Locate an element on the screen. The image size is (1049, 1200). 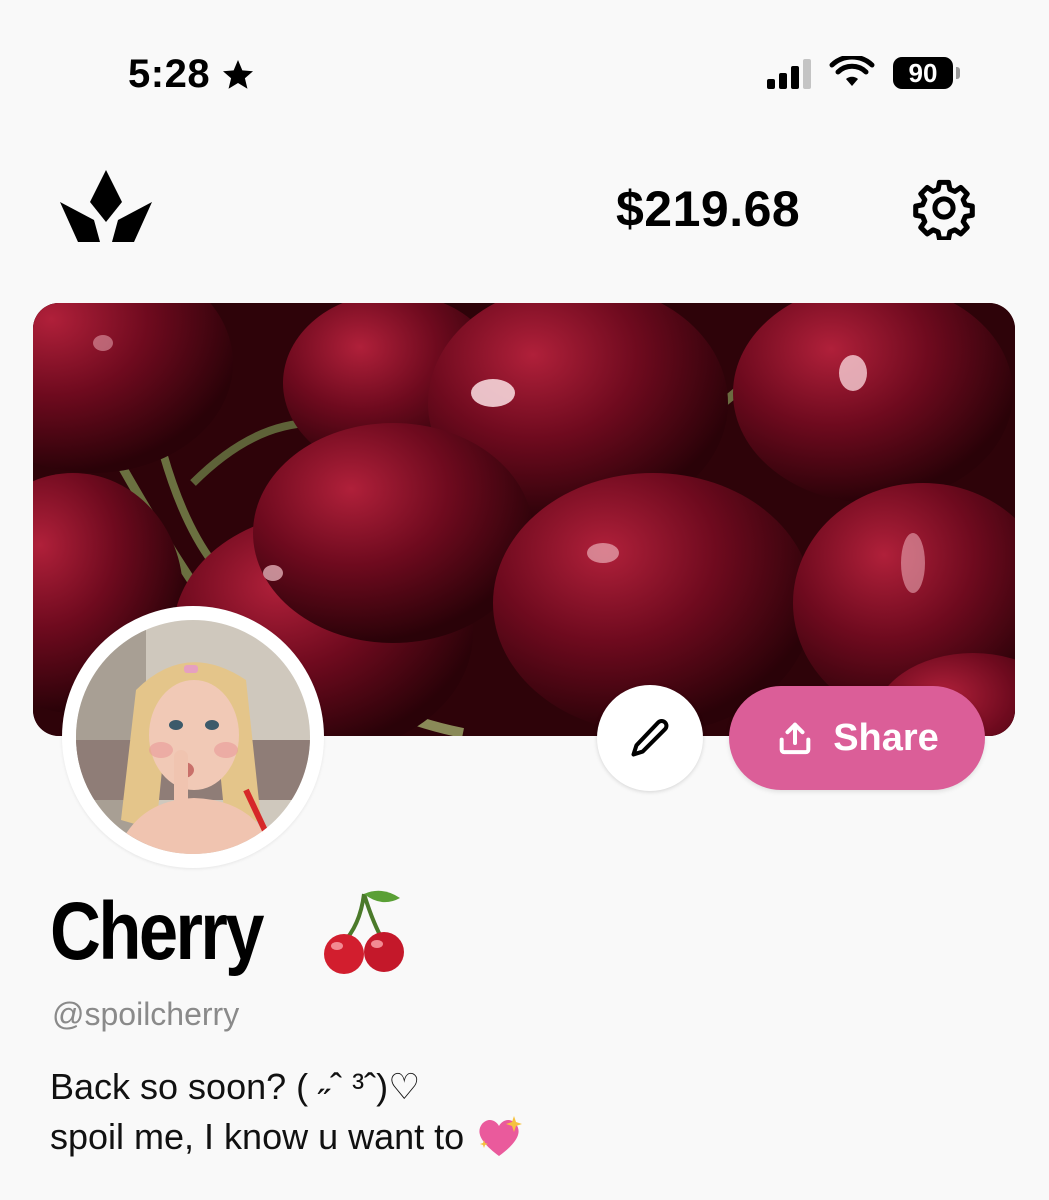
cellular-signal-icon is located at coordinates (789, 73).